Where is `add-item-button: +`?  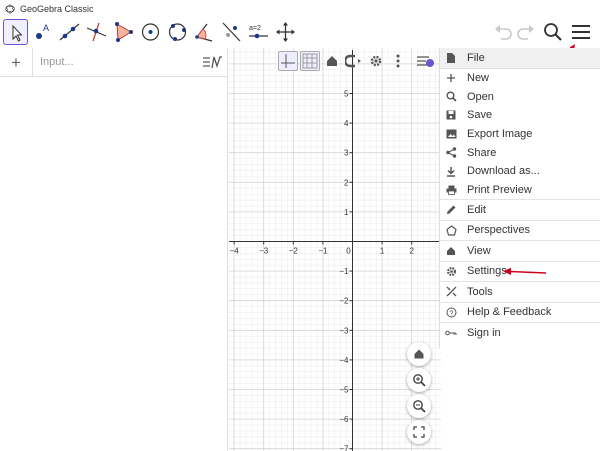 add-item-button: + is located at coordinates (16, 62).